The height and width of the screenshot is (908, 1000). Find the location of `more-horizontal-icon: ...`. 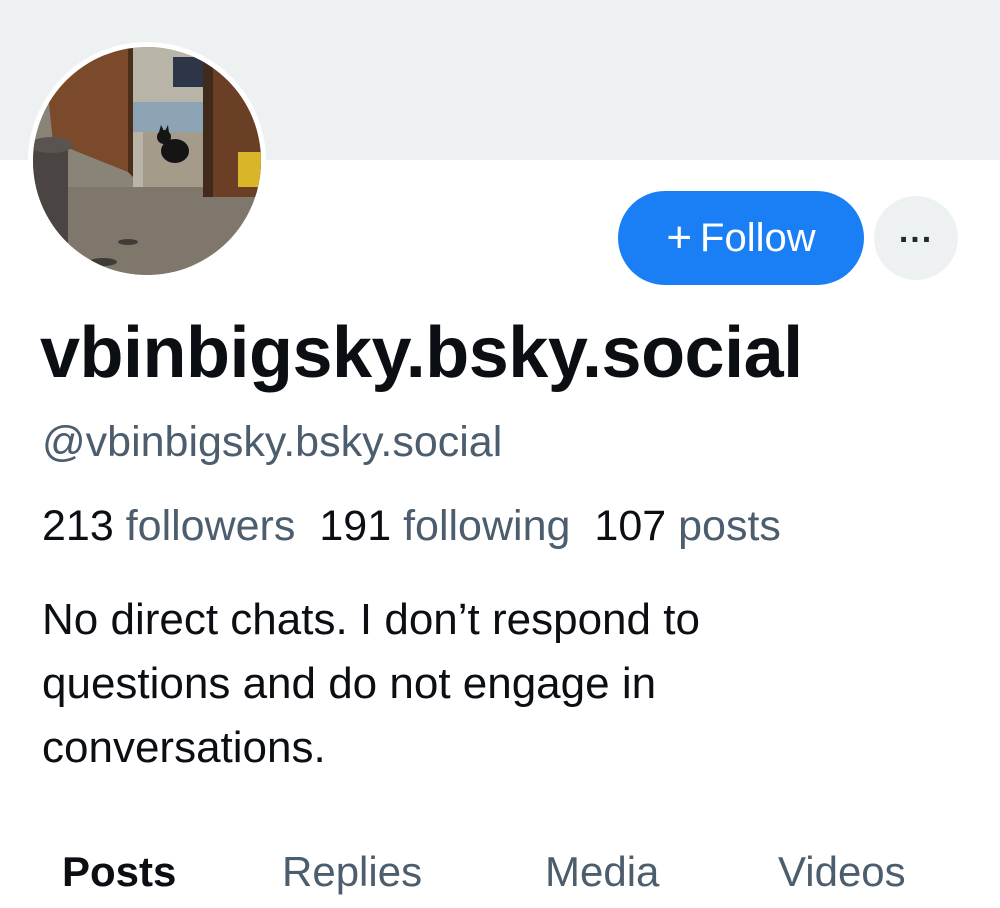

more-horizontal-icon: ... is located at coordinates (916, 231).